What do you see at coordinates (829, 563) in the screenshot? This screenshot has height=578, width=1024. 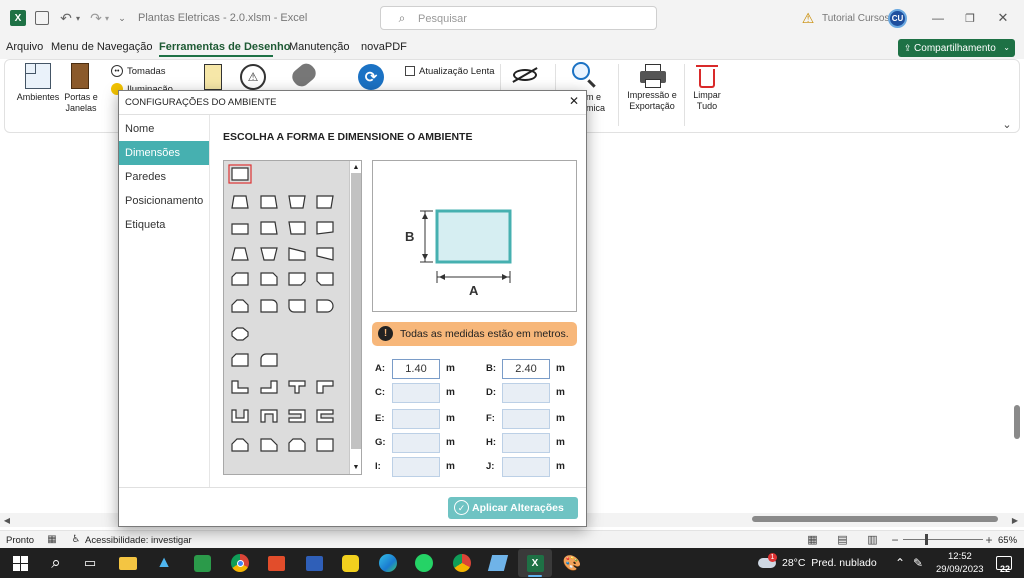 I see `weather-text: 28°C Pred. nublado` at bounding box center [829, 563].